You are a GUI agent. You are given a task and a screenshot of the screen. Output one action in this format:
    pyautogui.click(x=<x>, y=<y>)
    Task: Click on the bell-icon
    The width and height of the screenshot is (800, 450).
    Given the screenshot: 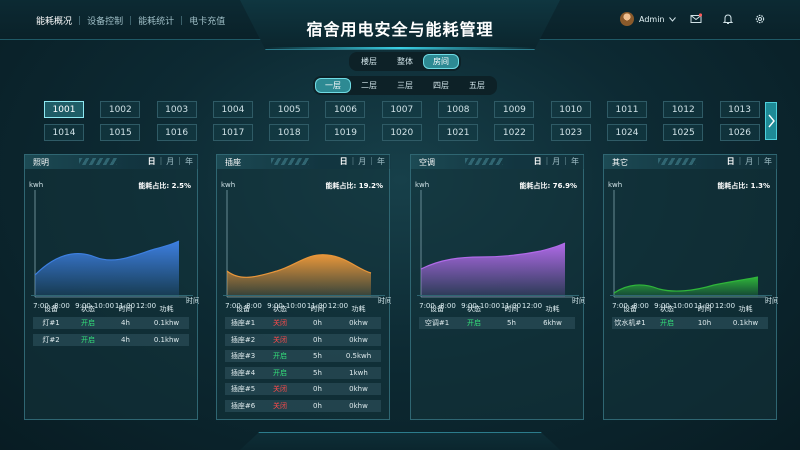 What is the action you would take?
    pyautogui.click(x=728, y=19)
    